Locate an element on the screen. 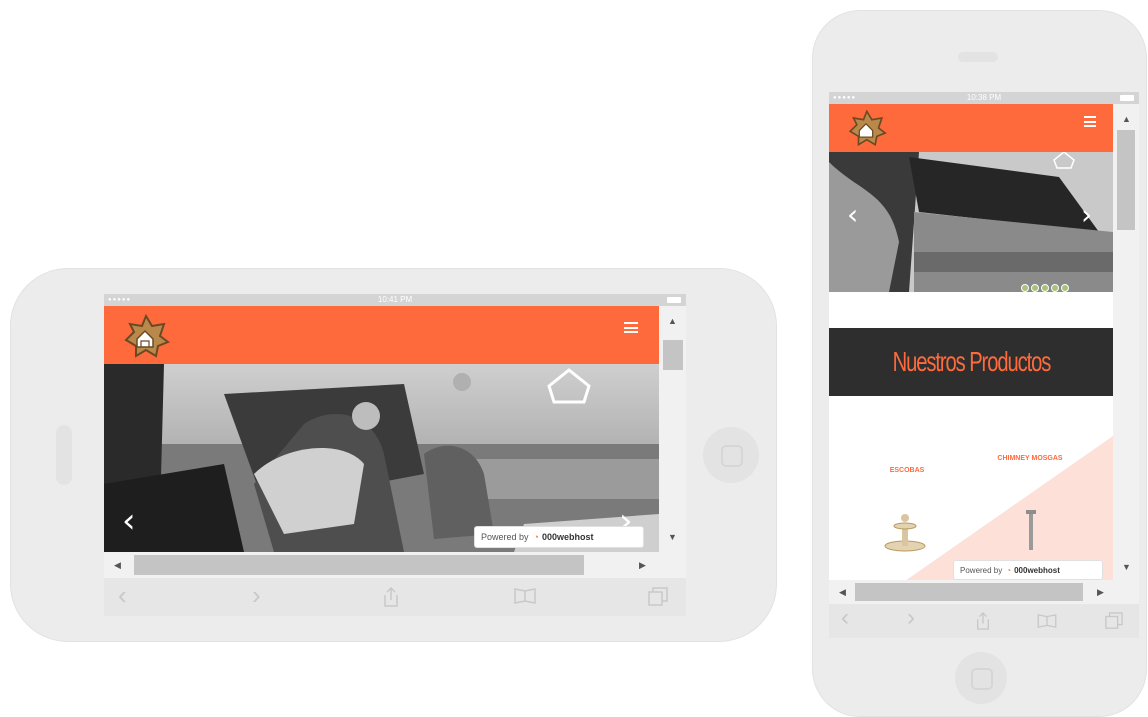 This screenshot has width=1148, height=717. section-title: Nuestros Productos is located at coordinates (971, 361).